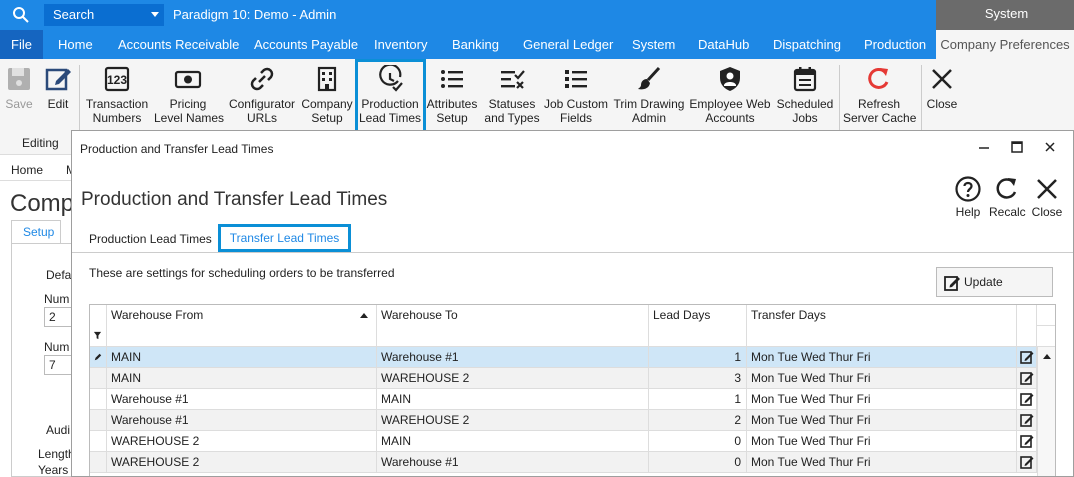 The width and height of the screenshot is (1074, 477). Describe the element at coordinates (1047, 356) in the screenshot. I see `scroll-up-icon` at that location.